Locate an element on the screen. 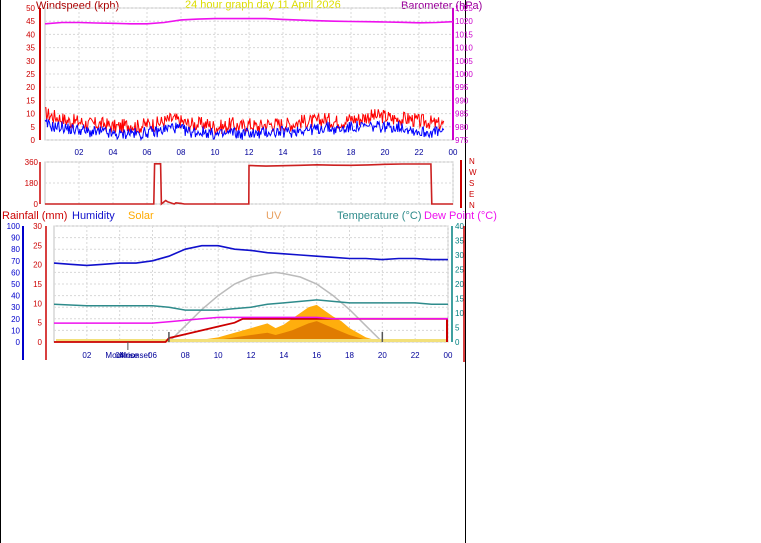  percent-y-tick-label: 60 is located at coordinates (15, 272).